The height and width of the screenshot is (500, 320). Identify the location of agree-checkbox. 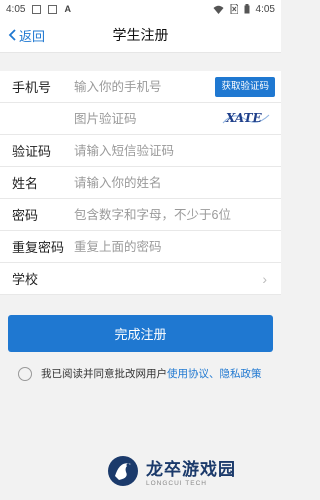
(25, 373).